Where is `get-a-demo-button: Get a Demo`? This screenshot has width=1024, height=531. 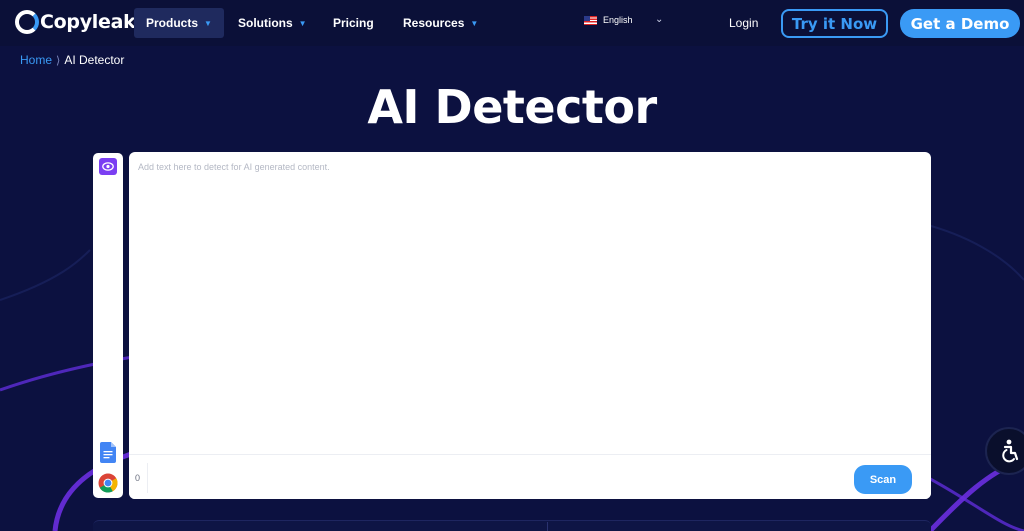 get-a-demo-button: Get a Demo is located at coordinates (960, 23).